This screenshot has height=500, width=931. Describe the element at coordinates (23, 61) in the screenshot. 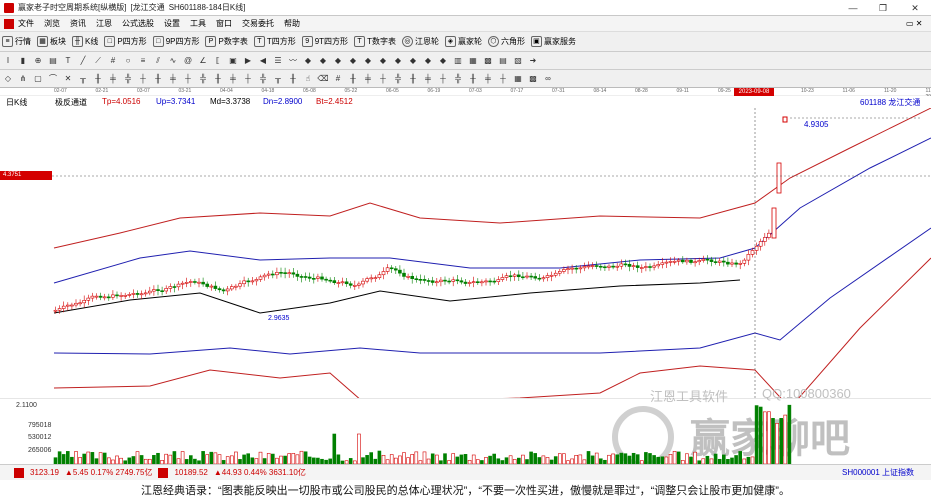

I see `chart-icon: ▮` at that location.